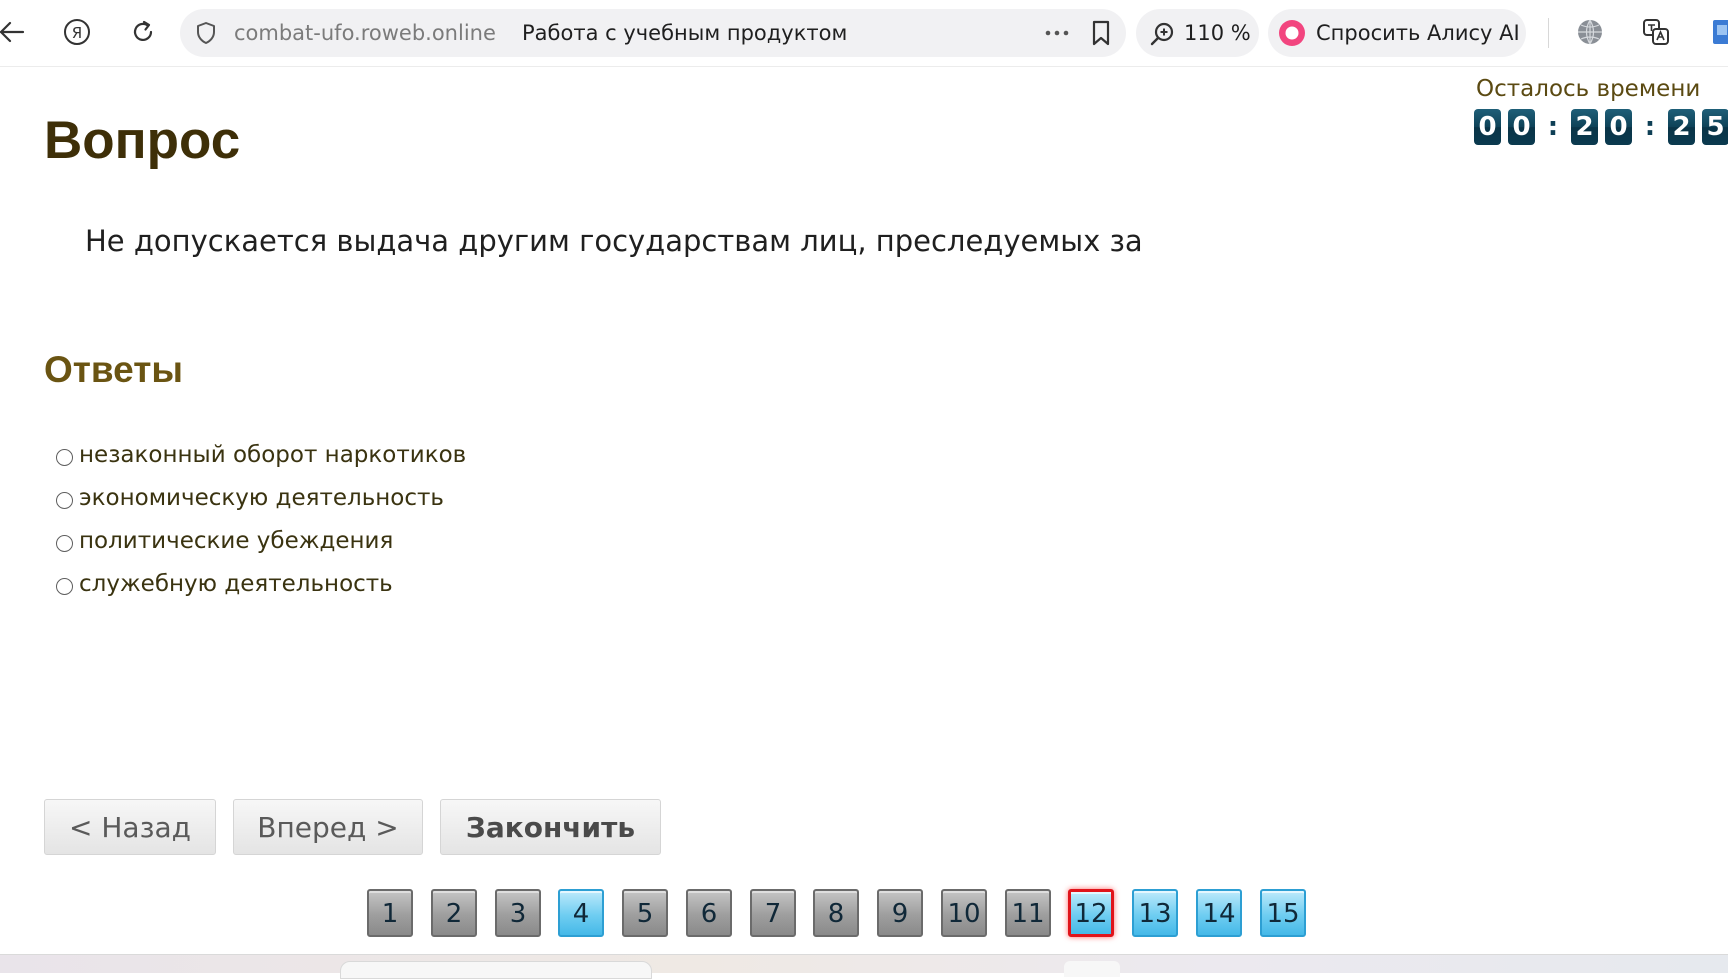 The width and height of the screenshot is (1728, 979). I want to click on answer-label: экономическую деятельность, so click(261, 498).